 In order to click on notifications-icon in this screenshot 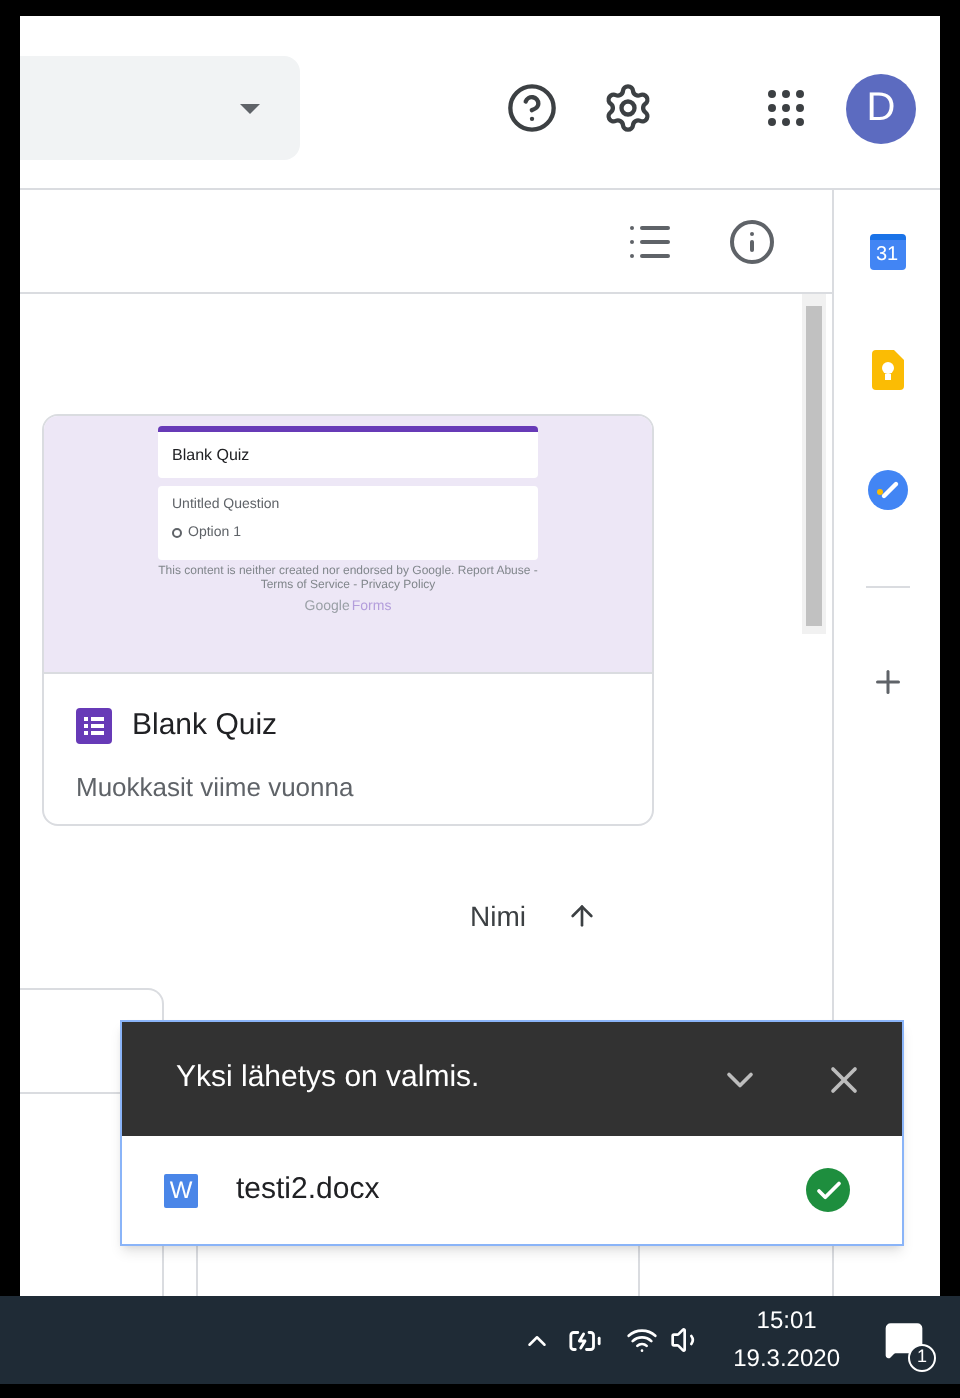, I will do `click(904, 1340)`.